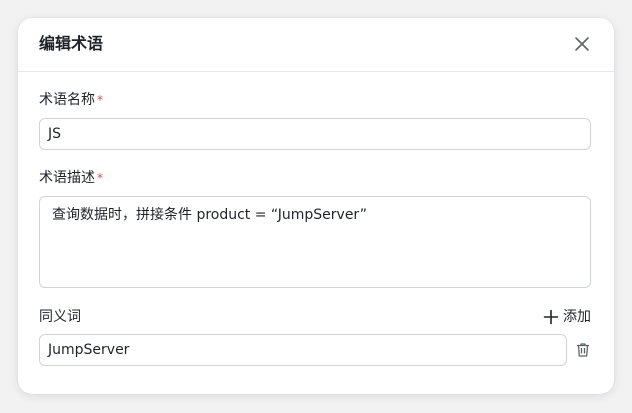 The height and width of the screenshot is (413, 632). I want to click on close-icon, so click(582, 44).